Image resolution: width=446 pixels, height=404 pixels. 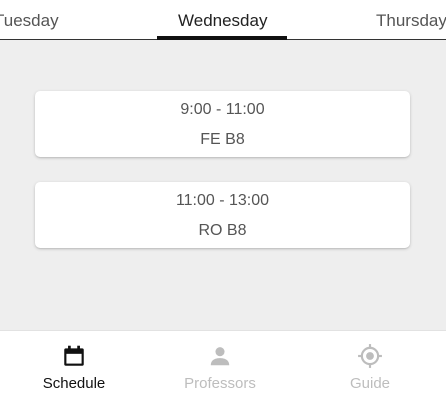 What do you see at coordinates (29, 21) in the screenshot?
I see `tab-tuesday: Tuesday` at bounding box center [29, 21].